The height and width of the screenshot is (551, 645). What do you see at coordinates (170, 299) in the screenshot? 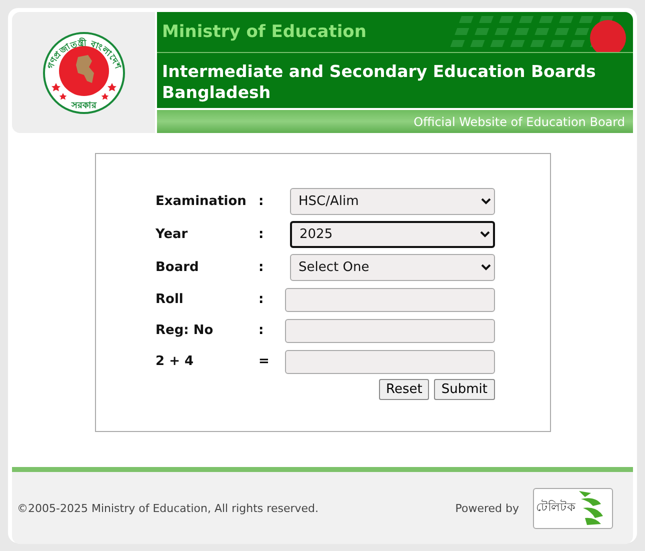
I see `field-label: Roll` at bounding box center [170, 299].